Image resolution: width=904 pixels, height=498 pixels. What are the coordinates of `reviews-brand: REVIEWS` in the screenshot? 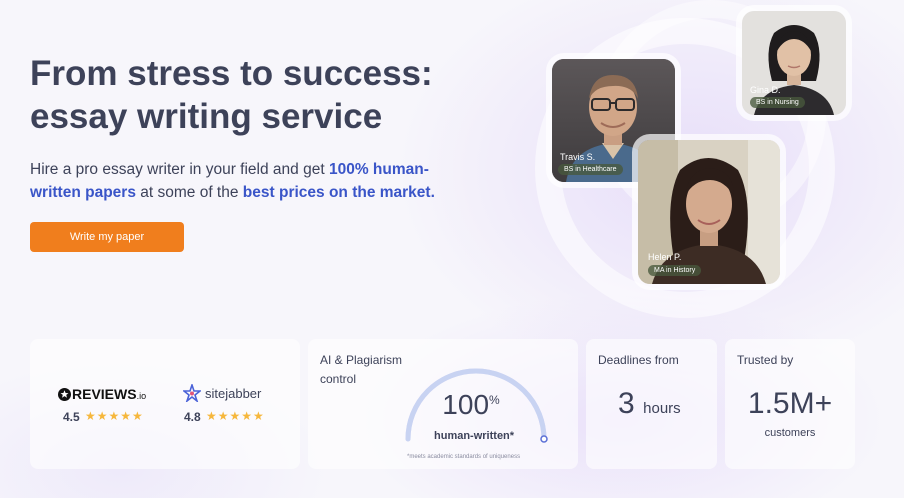 It's located at (104, 394).